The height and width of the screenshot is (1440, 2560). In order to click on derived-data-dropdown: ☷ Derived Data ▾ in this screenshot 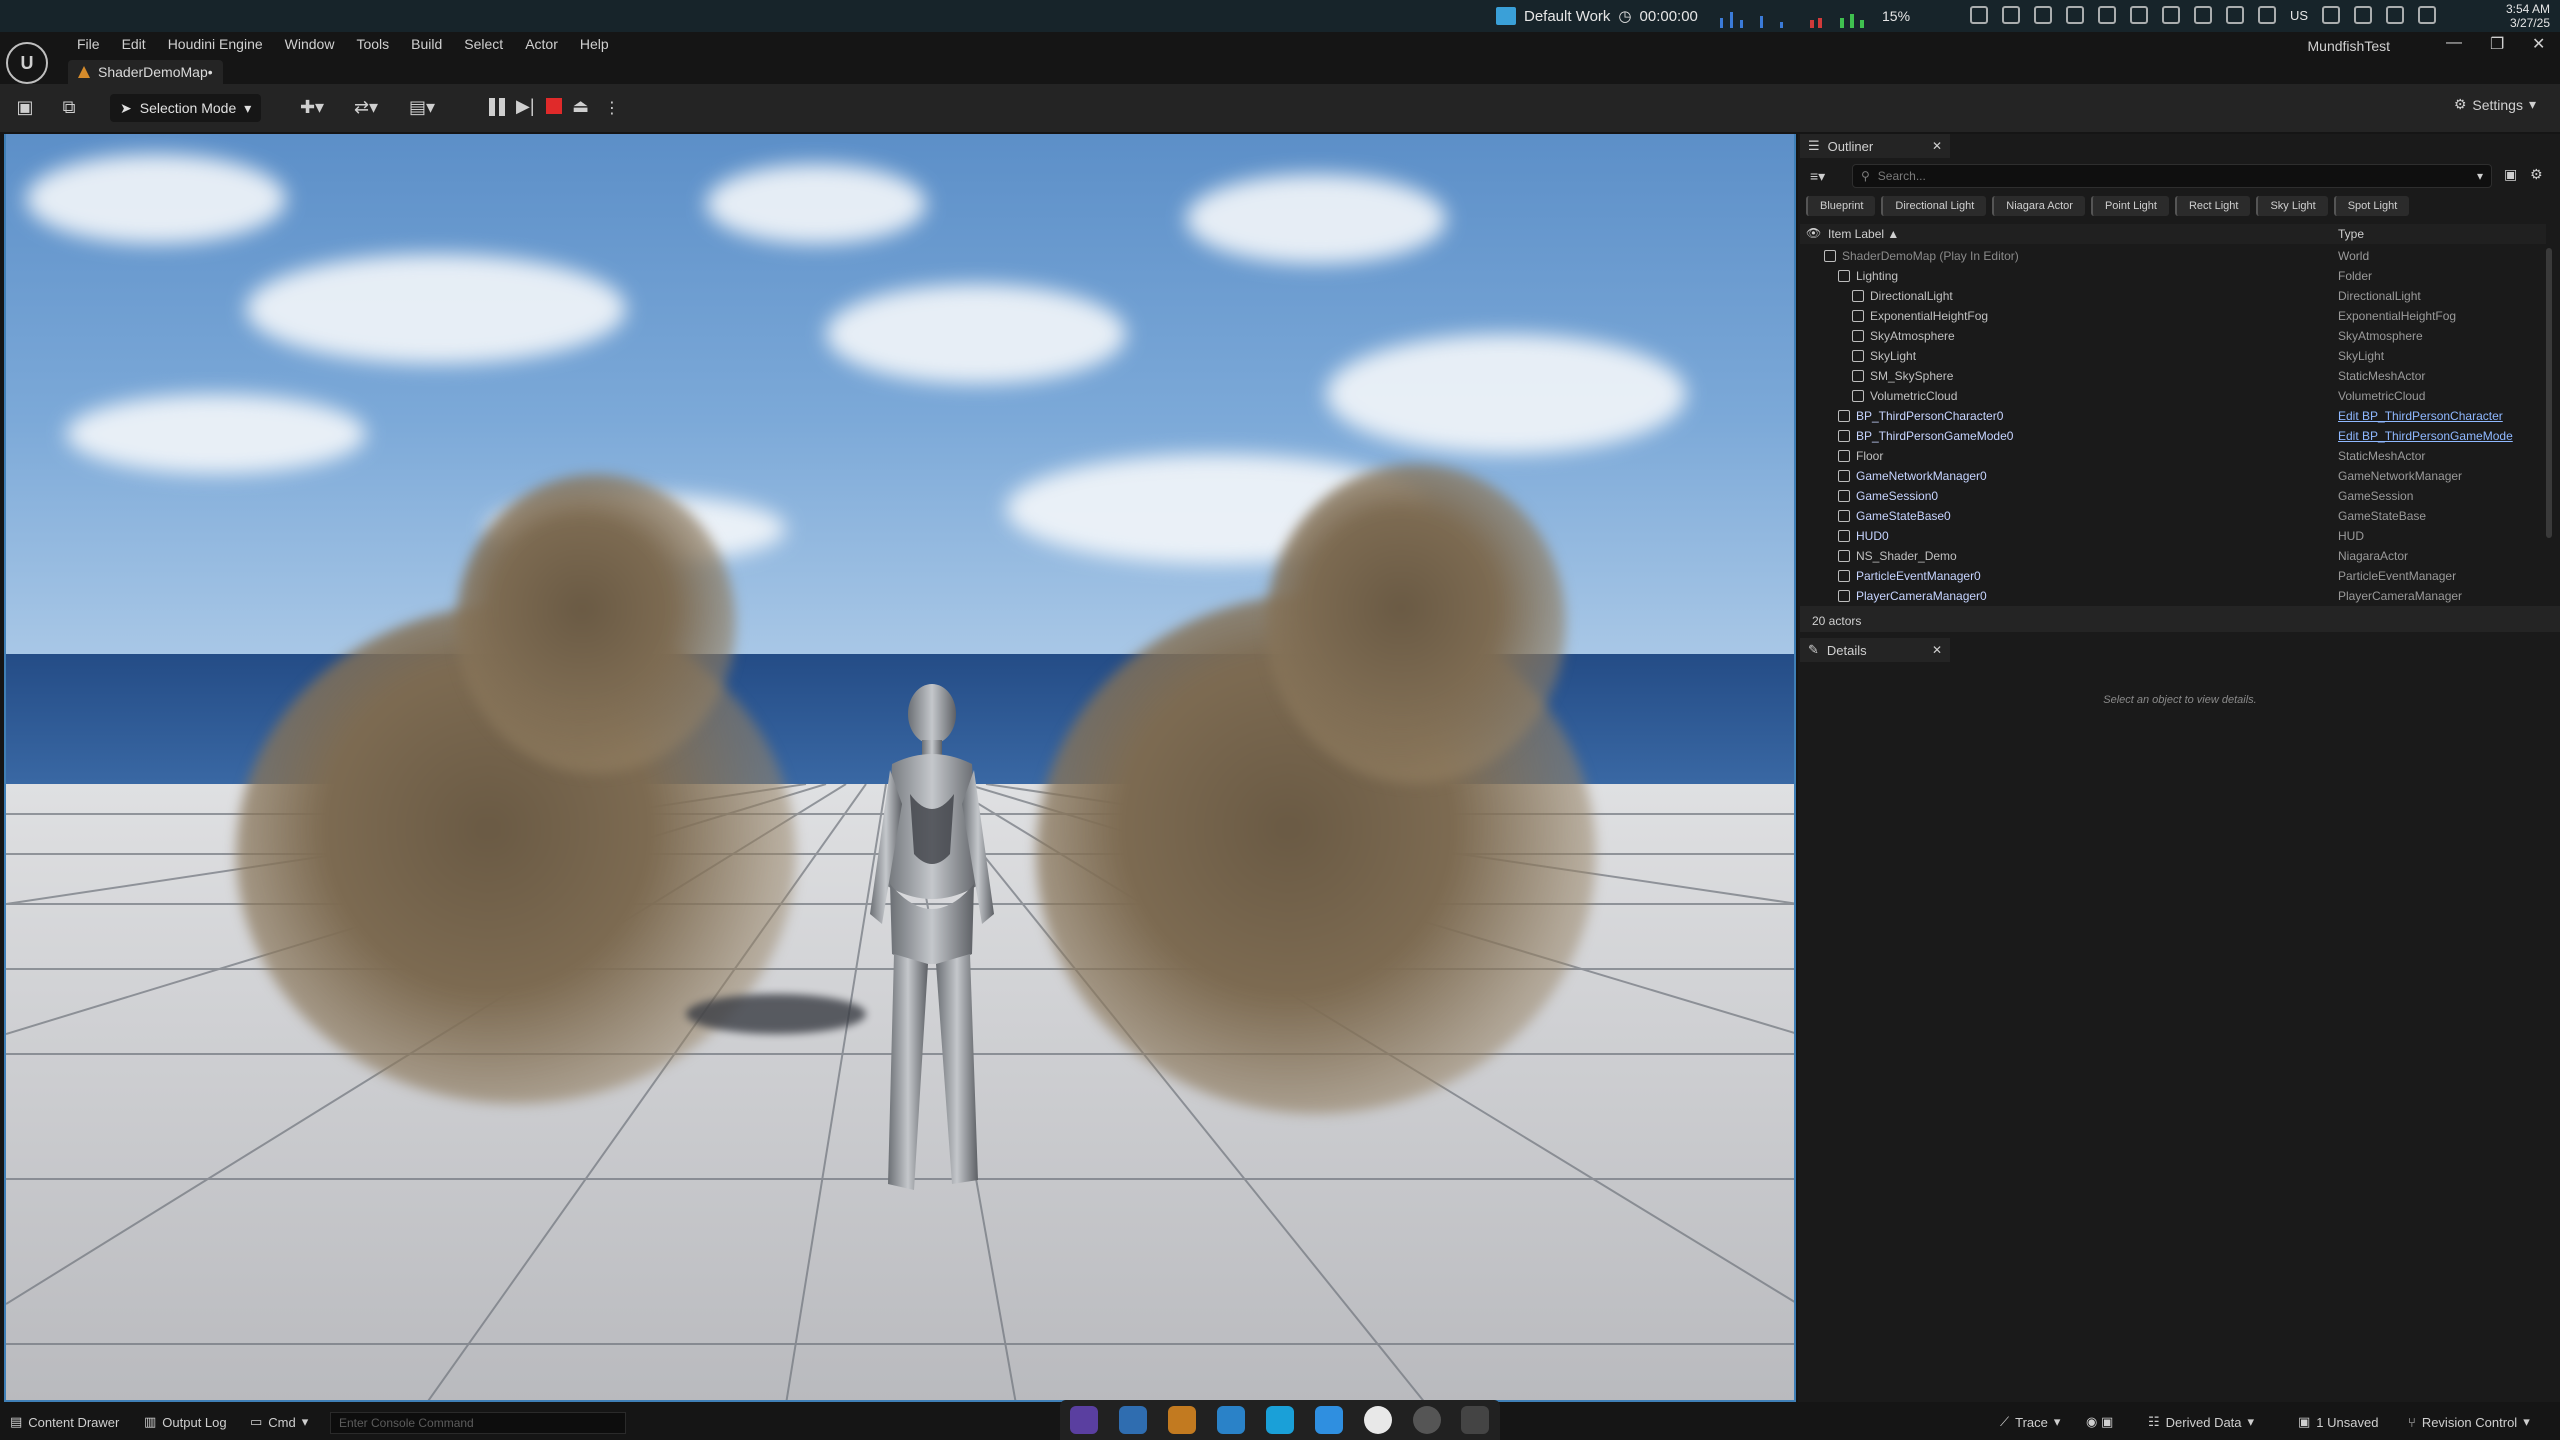, I will do `click(2201, 1422)`.